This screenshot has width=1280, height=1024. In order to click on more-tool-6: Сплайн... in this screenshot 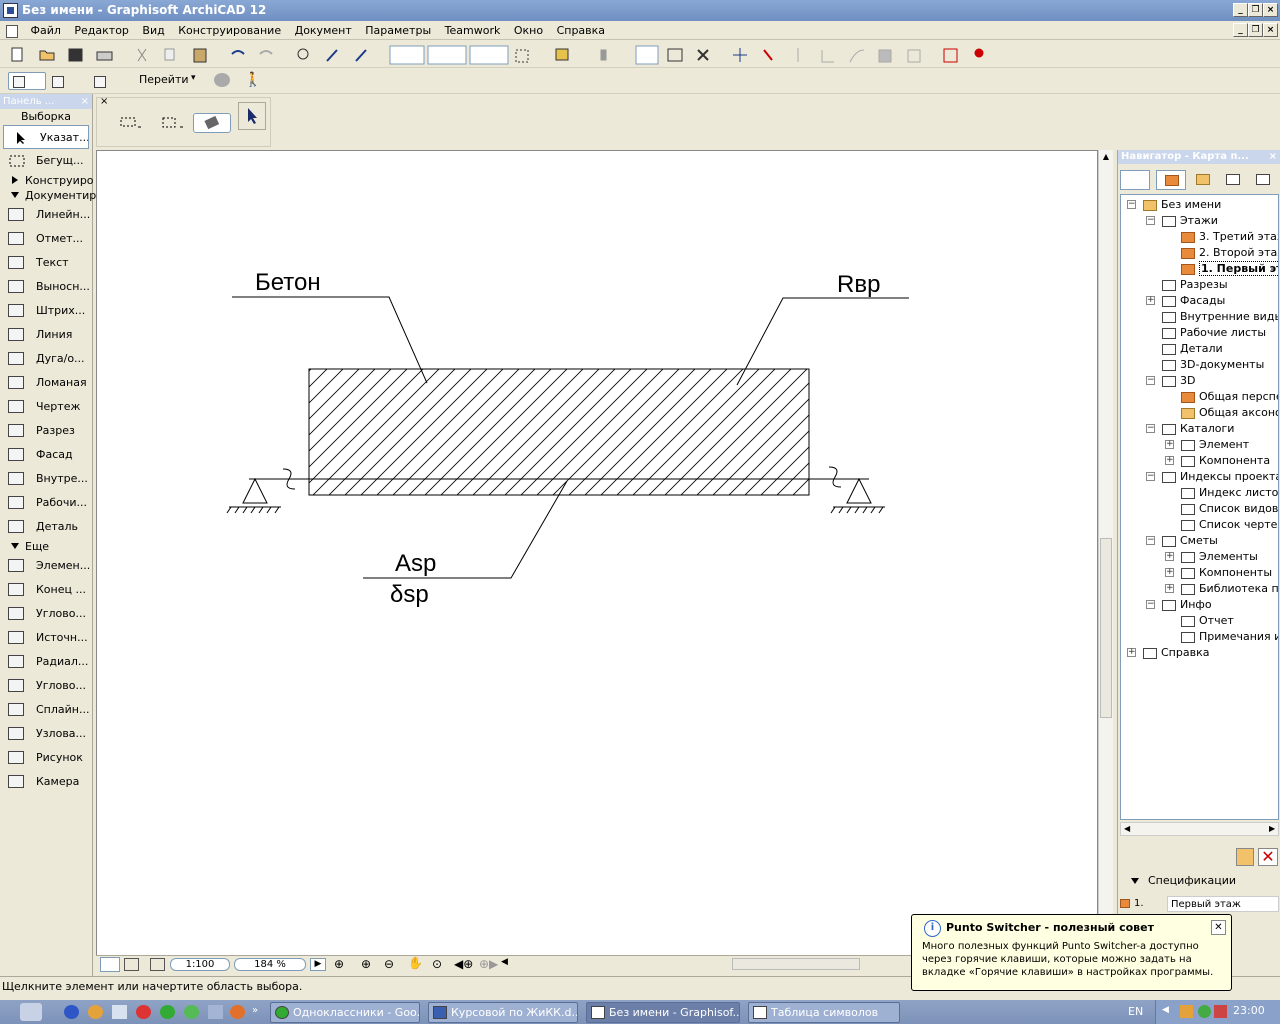, I will do `click(46, 710)`.